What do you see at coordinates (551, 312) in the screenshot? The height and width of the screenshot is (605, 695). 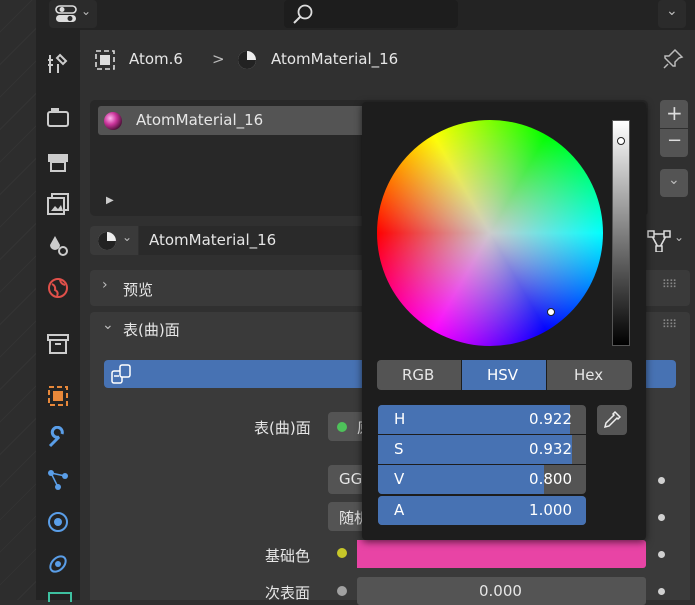 I see `wheel-cursor` at bounding box center [551, 312].